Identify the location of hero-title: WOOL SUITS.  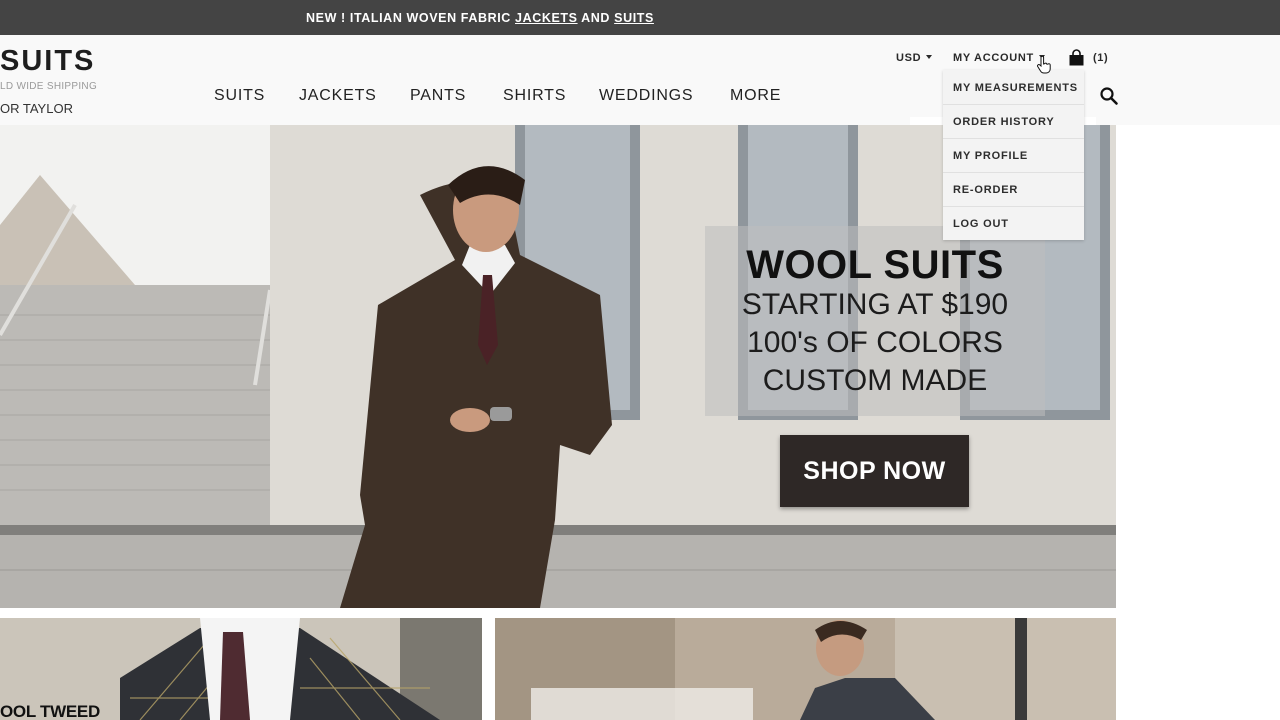
(875, 265).